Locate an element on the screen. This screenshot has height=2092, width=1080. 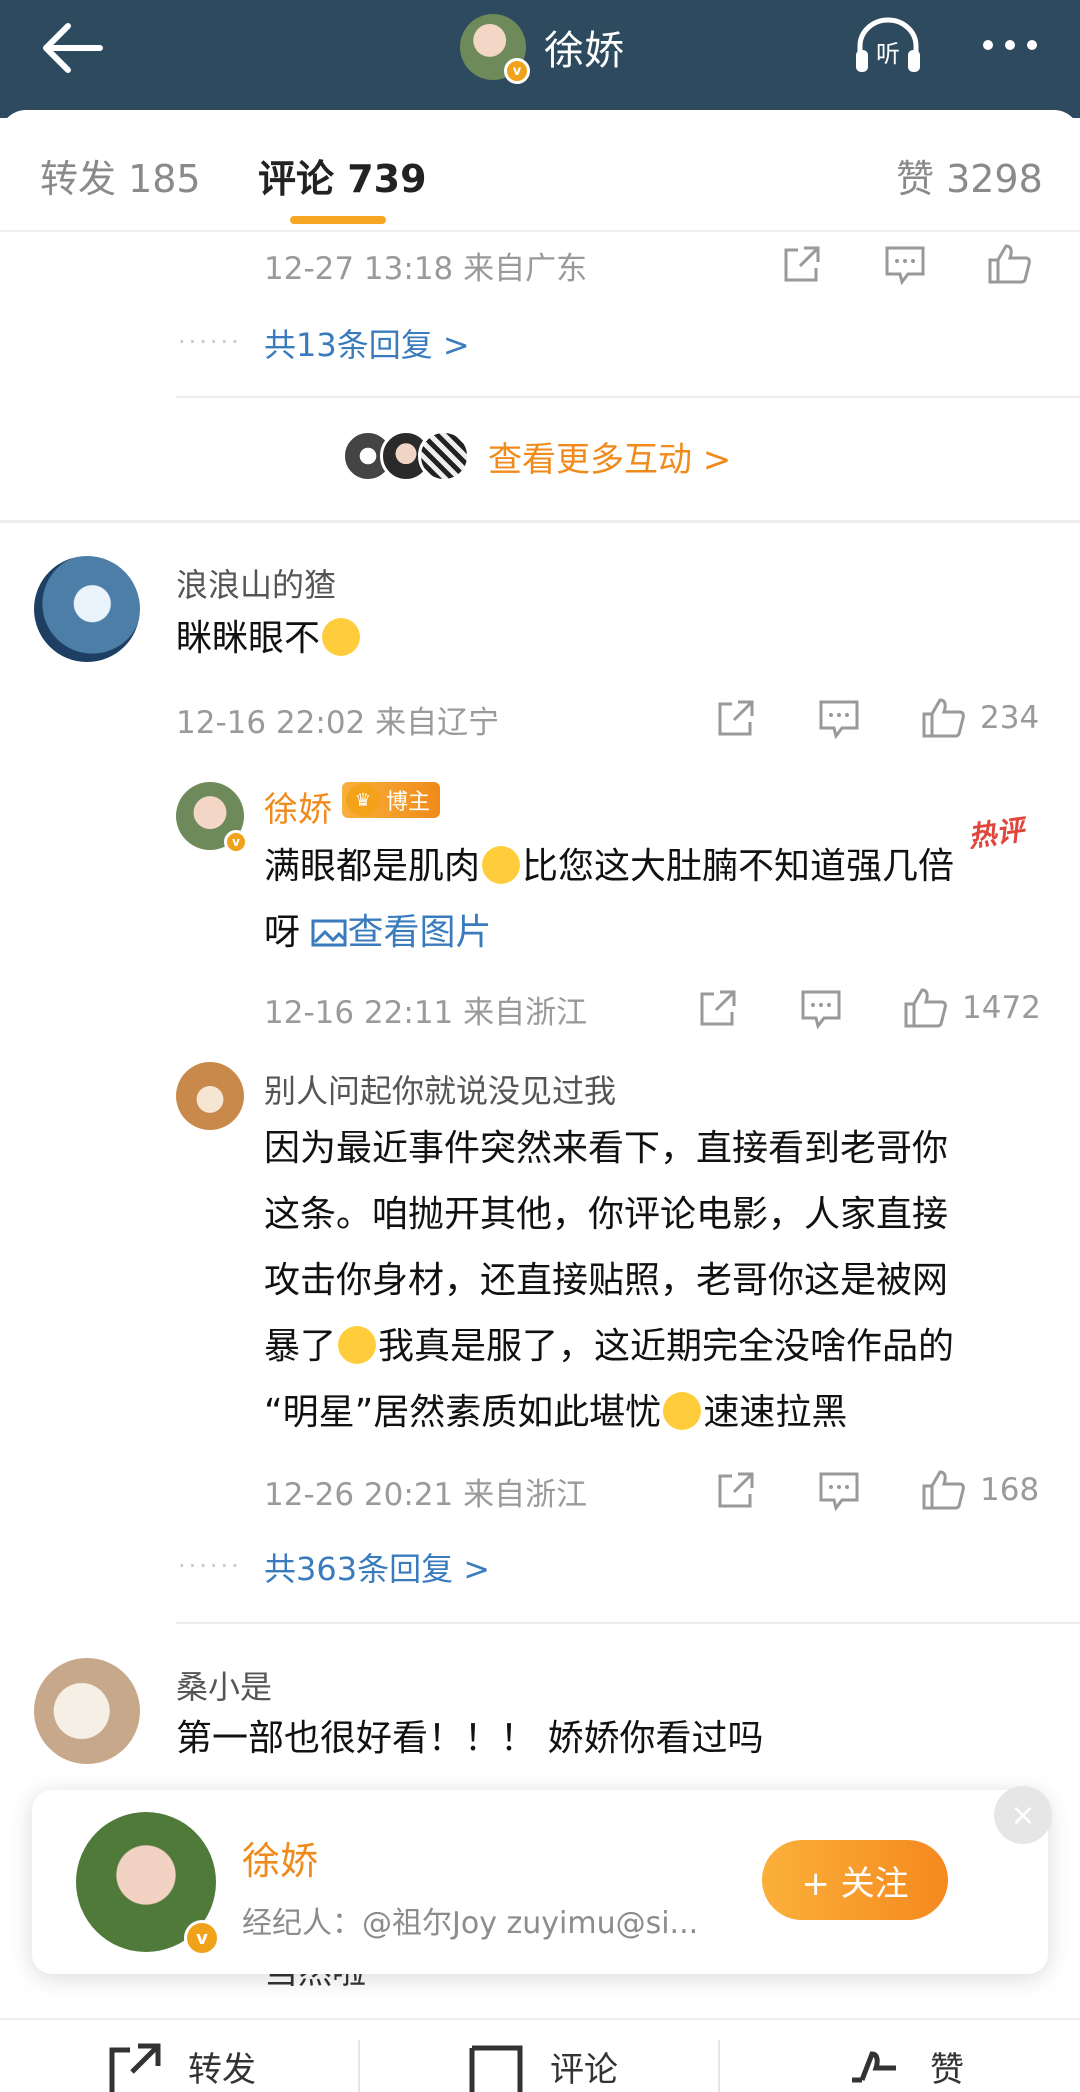
tab-repost: 转发 185 is located at coordinates (120, 175).